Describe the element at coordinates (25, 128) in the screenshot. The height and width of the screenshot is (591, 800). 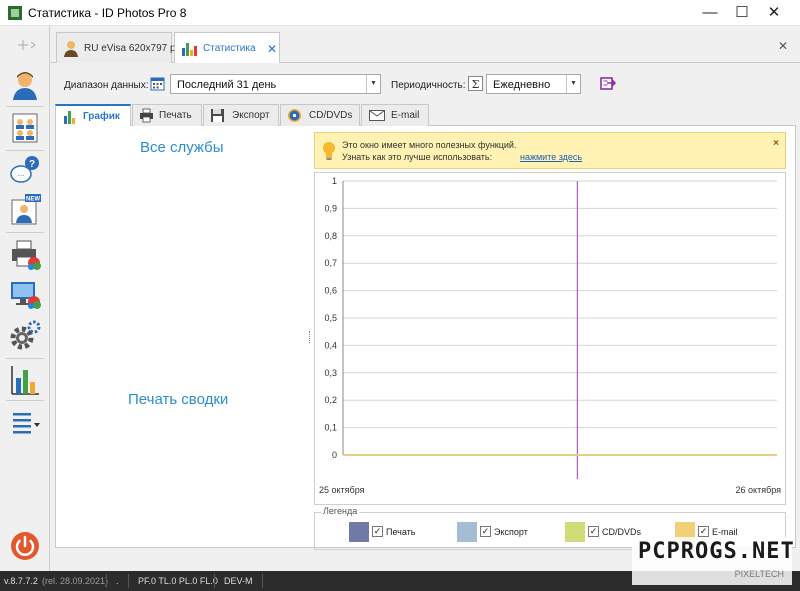
I see `photo-group-icon` at that location.